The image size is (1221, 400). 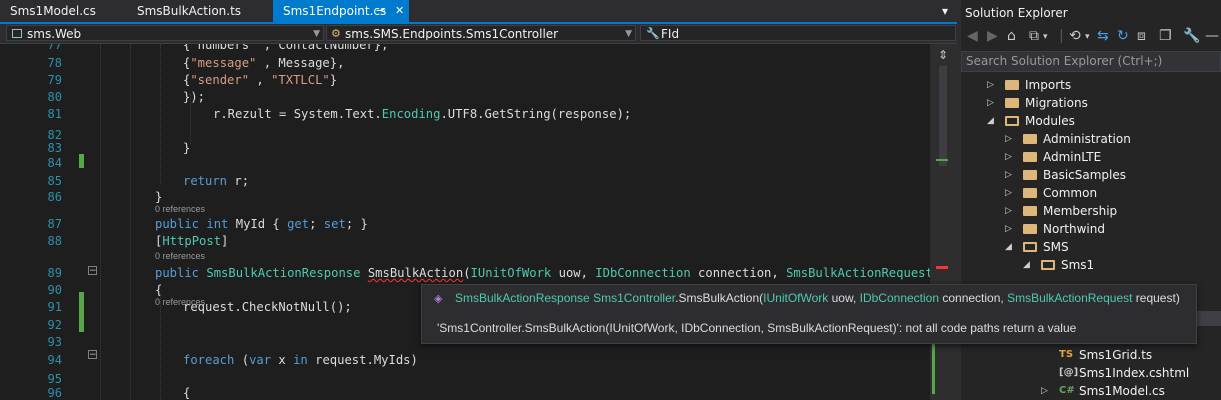 What do you see at coordinates (285, 48) in the screenshot?
I see `code-line: {"numbers" , ContactNumber},` at bounding box center [285, 48].